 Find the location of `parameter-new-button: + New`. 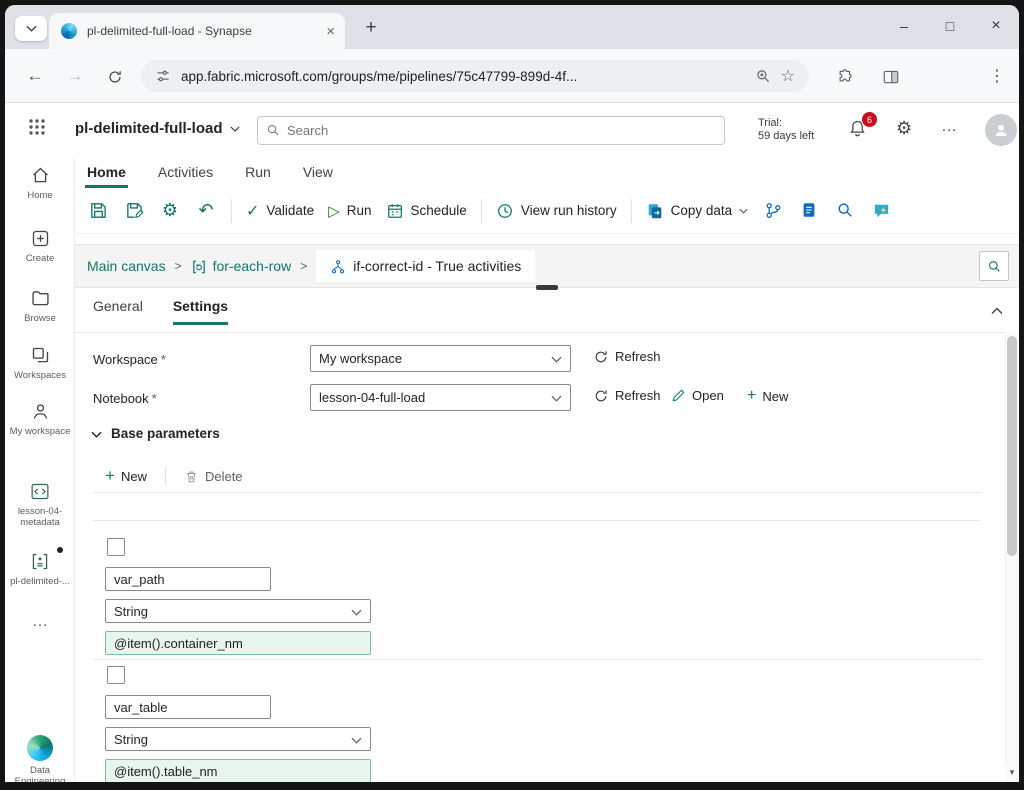

parameter-new-button: + New is located at coordinates (126, 476).